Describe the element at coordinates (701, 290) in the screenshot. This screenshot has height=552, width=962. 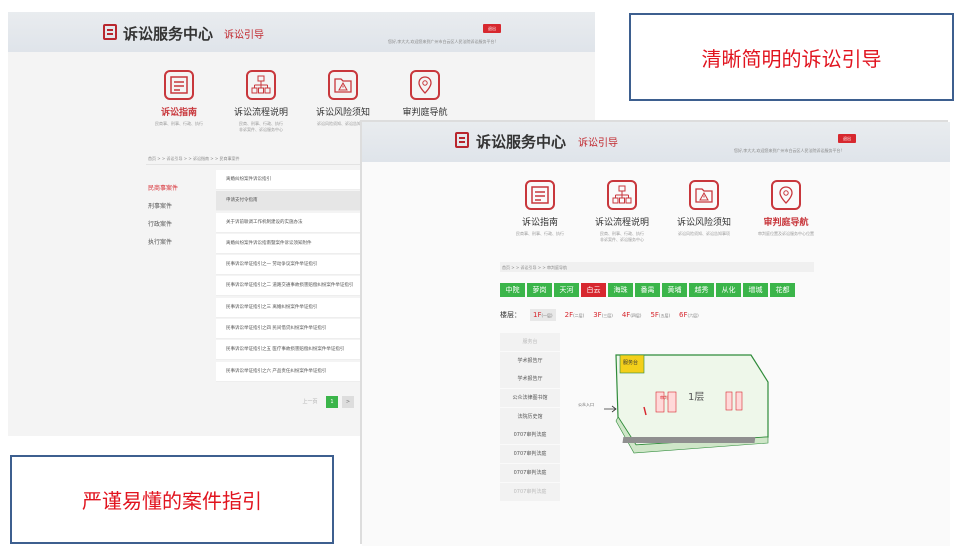
I see `court-tab: 越秀` at that location.